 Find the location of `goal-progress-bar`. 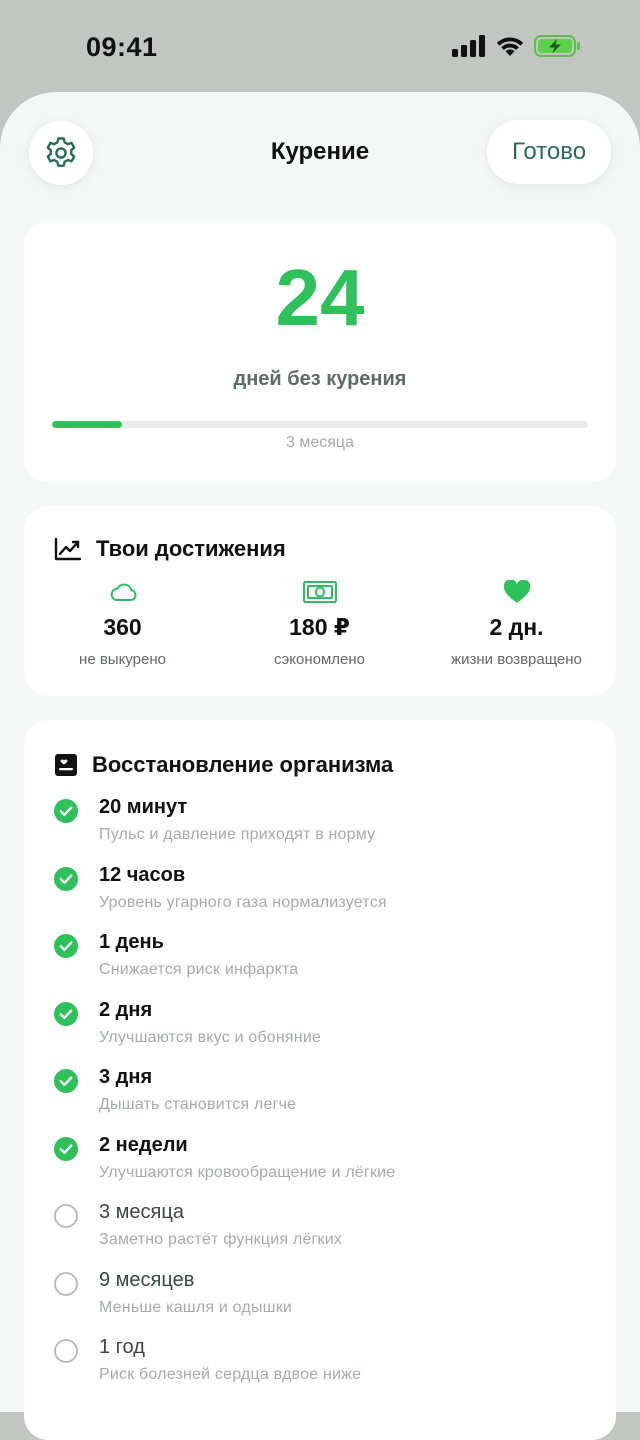

goal-progress-bar is located at coordinates (320, 424).